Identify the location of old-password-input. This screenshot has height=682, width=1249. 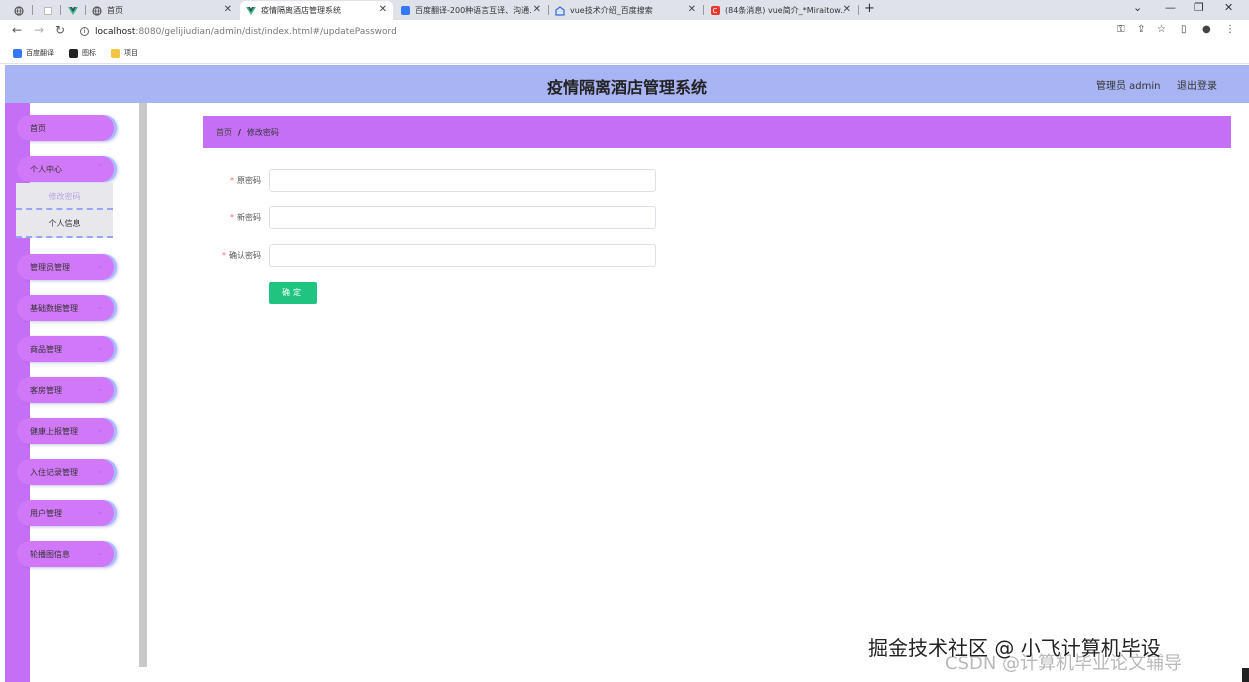
(462, 180).